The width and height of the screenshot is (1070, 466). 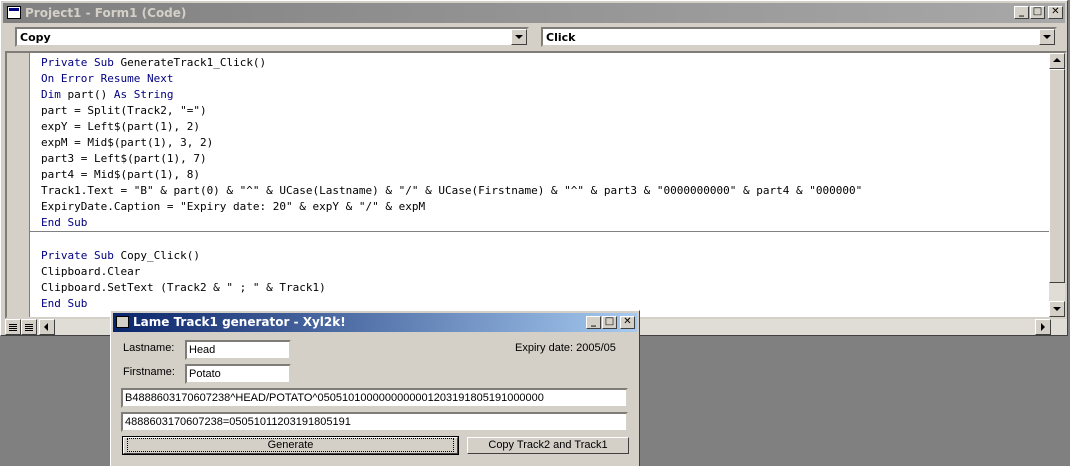 I want to click on generate-button-label: Generate, so click(x=290, y=445).